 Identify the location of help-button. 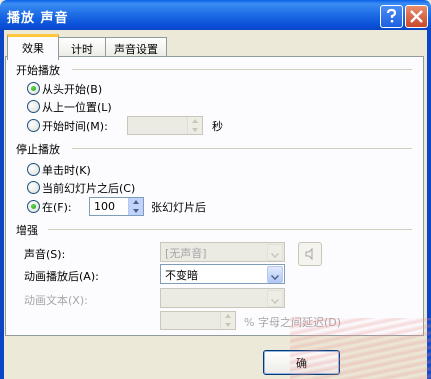
(391, 16).